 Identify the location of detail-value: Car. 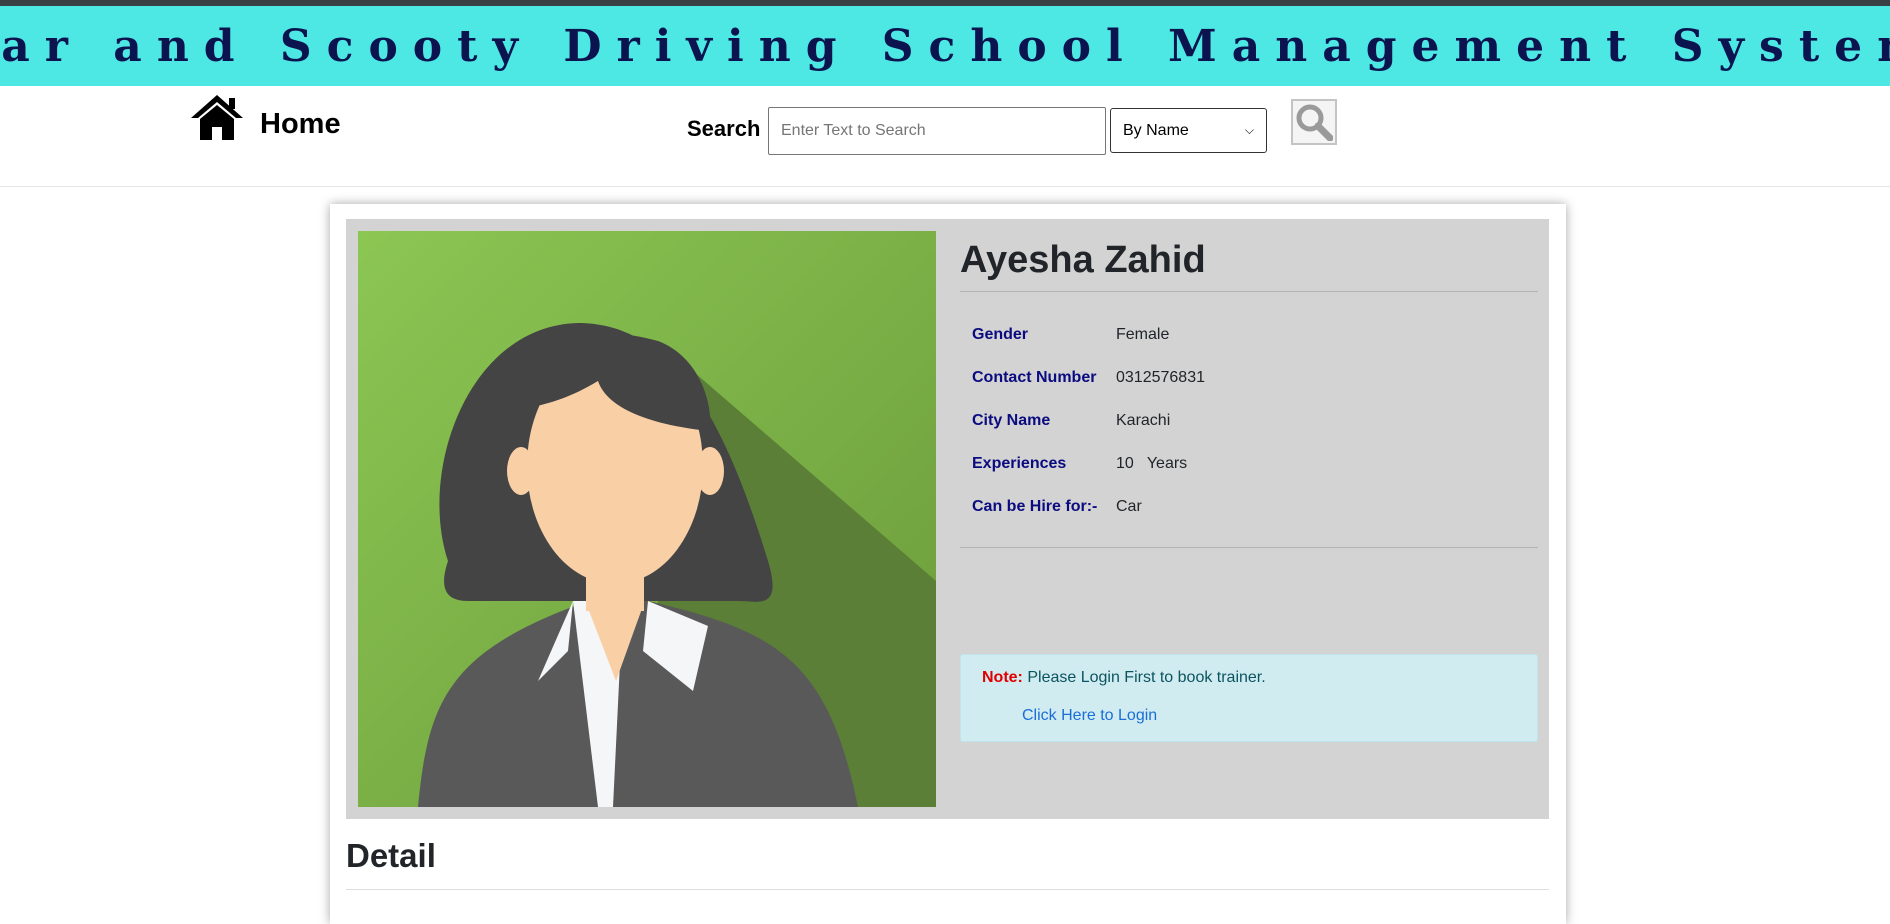
(1129, 506).